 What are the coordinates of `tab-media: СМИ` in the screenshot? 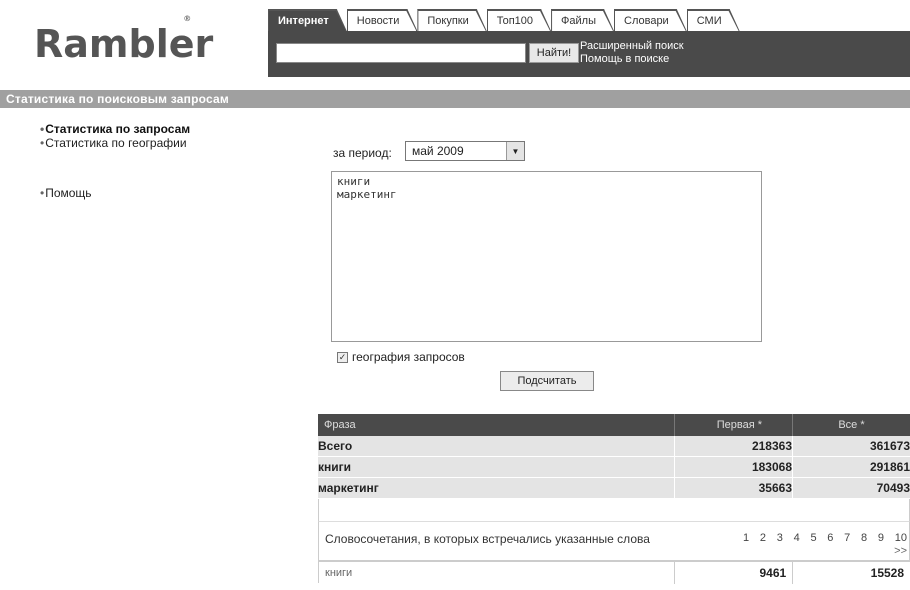 It's located at (713, 20).